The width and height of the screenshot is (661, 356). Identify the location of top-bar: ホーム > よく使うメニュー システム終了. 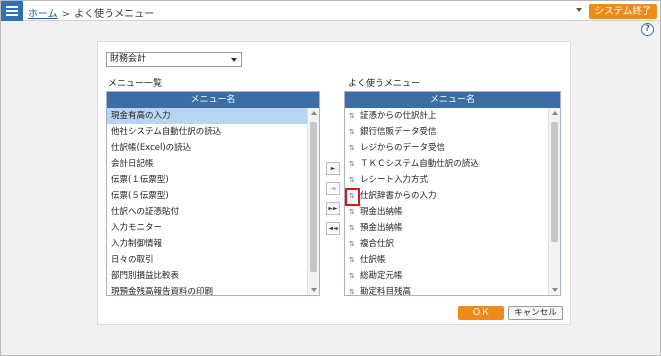
(330, 11).